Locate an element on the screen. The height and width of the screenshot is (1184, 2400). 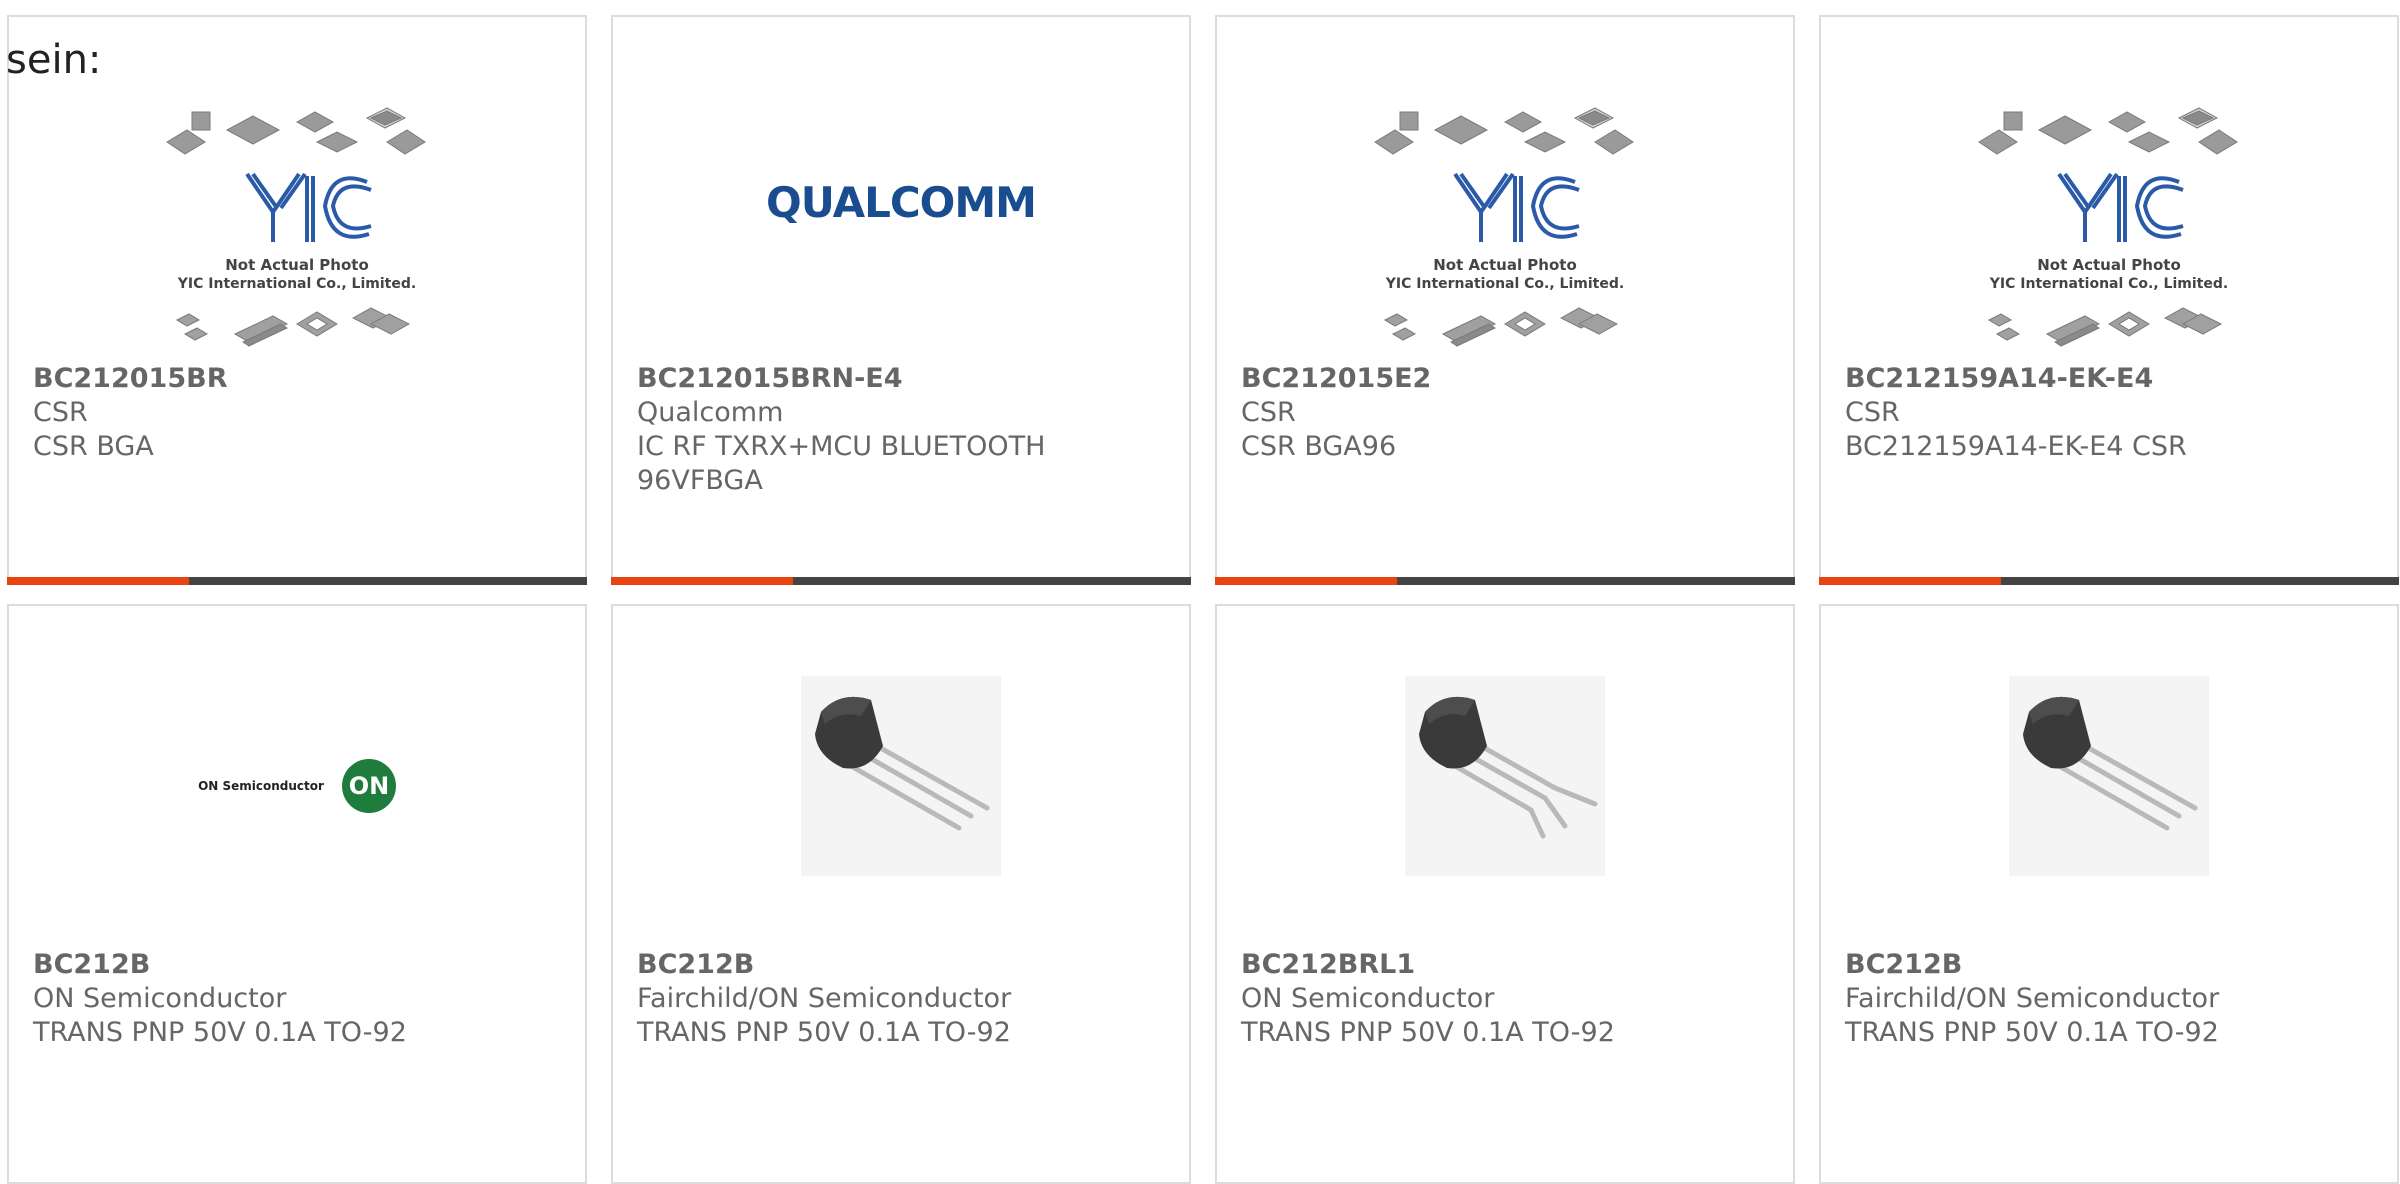
product-part-number: BC212159A14-EK-E4 is located at coordinates (2111, 379).